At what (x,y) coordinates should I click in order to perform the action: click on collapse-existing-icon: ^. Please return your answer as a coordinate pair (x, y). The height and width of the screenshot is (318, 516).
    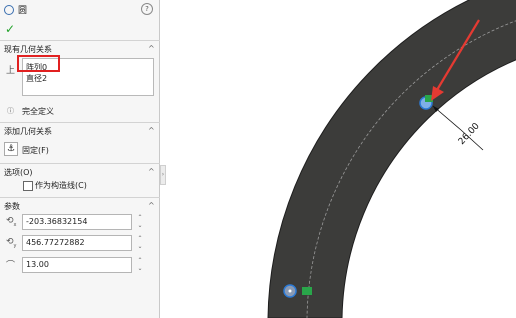
    Looking at the image, I should click on (151, 48).